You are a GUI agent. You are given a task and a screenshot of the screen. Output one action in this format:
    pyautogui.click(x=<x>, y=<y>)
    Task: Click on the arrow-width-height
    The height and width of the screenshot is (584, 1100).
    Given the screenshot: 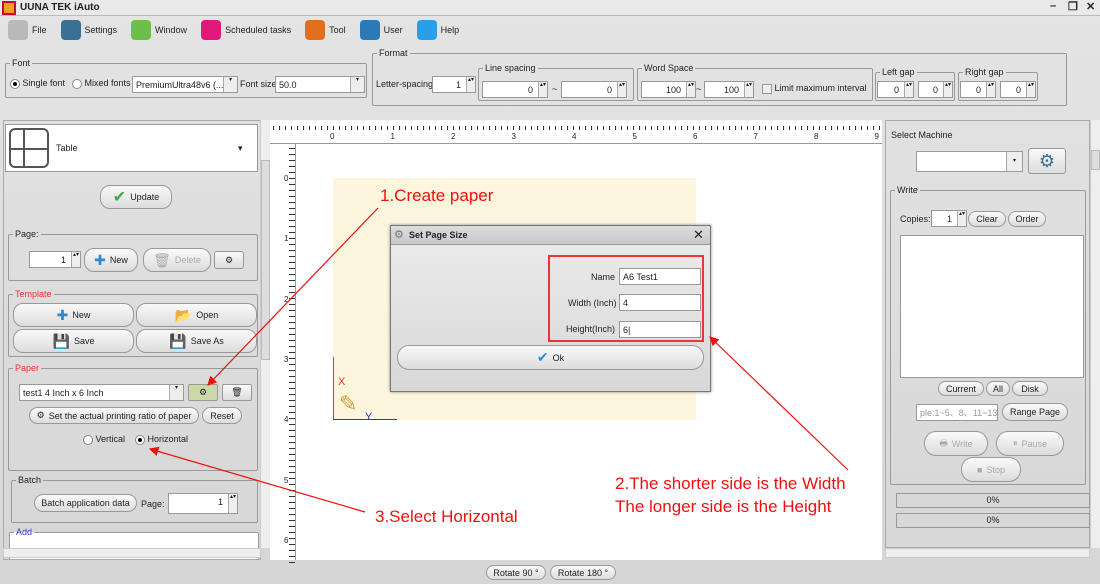 What is the action you would take?
    pyautogui.click(x=779, y=403)
    